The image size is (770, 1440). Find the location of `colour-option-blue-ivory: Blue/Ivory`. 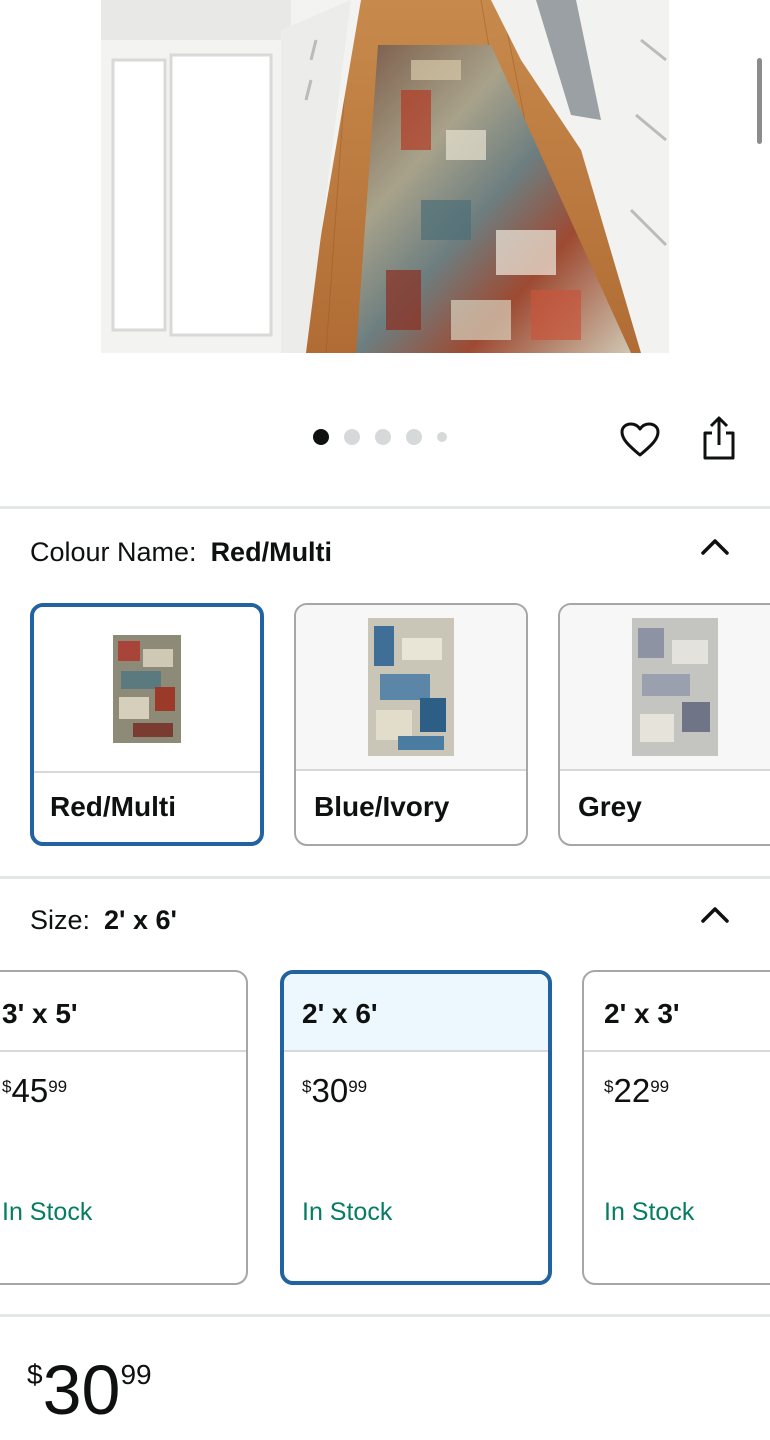

colour-option-blue-ivory: Blue/Ivory is located at coordinates (411, 724).